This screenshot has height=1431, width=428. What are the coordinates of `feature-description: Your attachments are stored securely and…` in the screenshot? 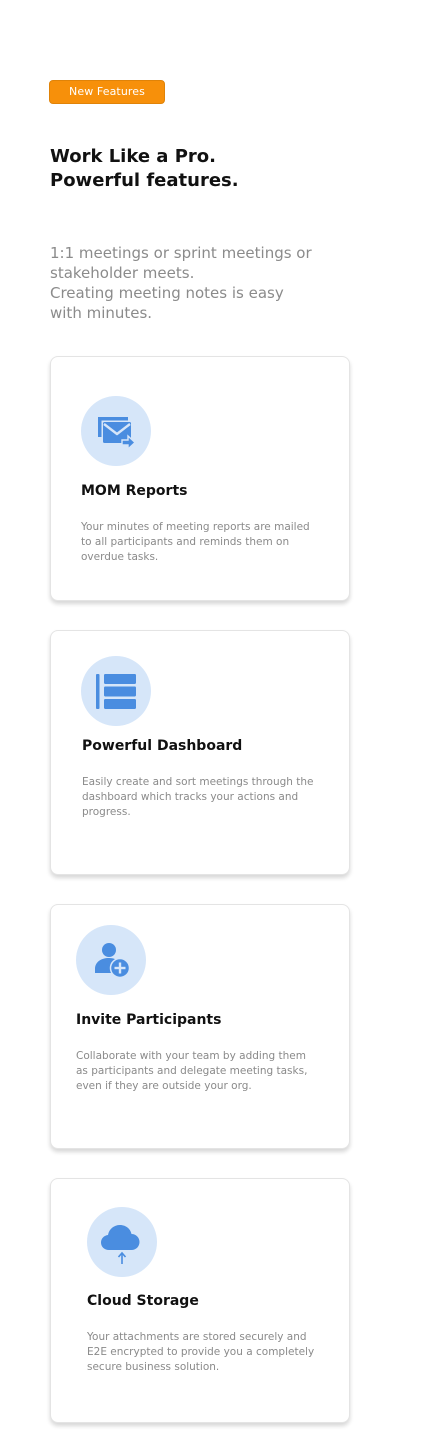 It's located at (201, 1352).